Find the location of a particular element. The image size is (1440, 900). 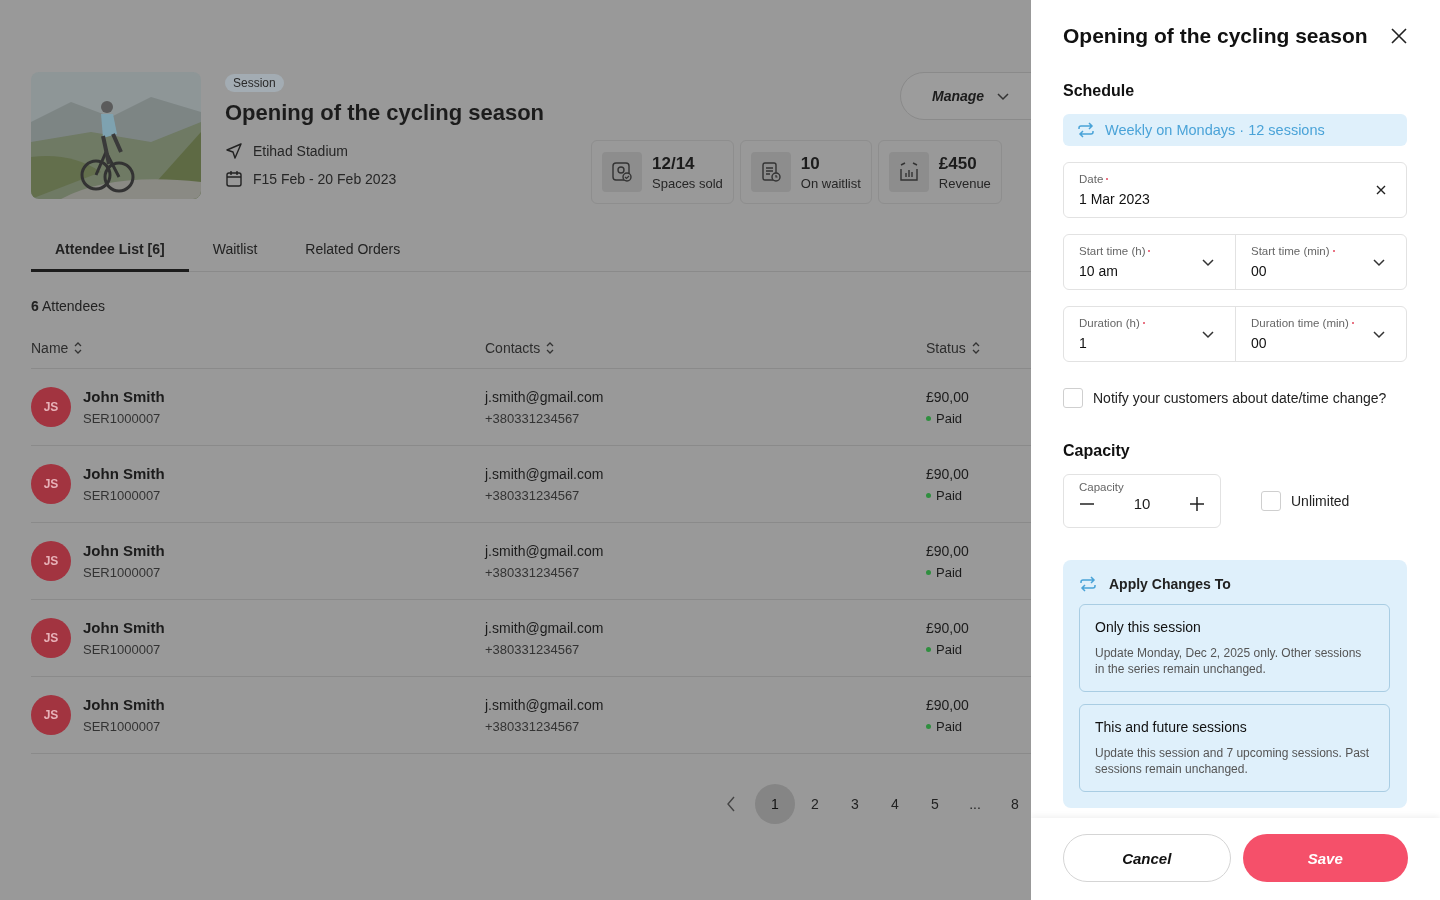

option-card: This and future sessions Update this session and 7 upcoming sessions. Past sessions remain unchanged. is located at coordinates (1234, 748).